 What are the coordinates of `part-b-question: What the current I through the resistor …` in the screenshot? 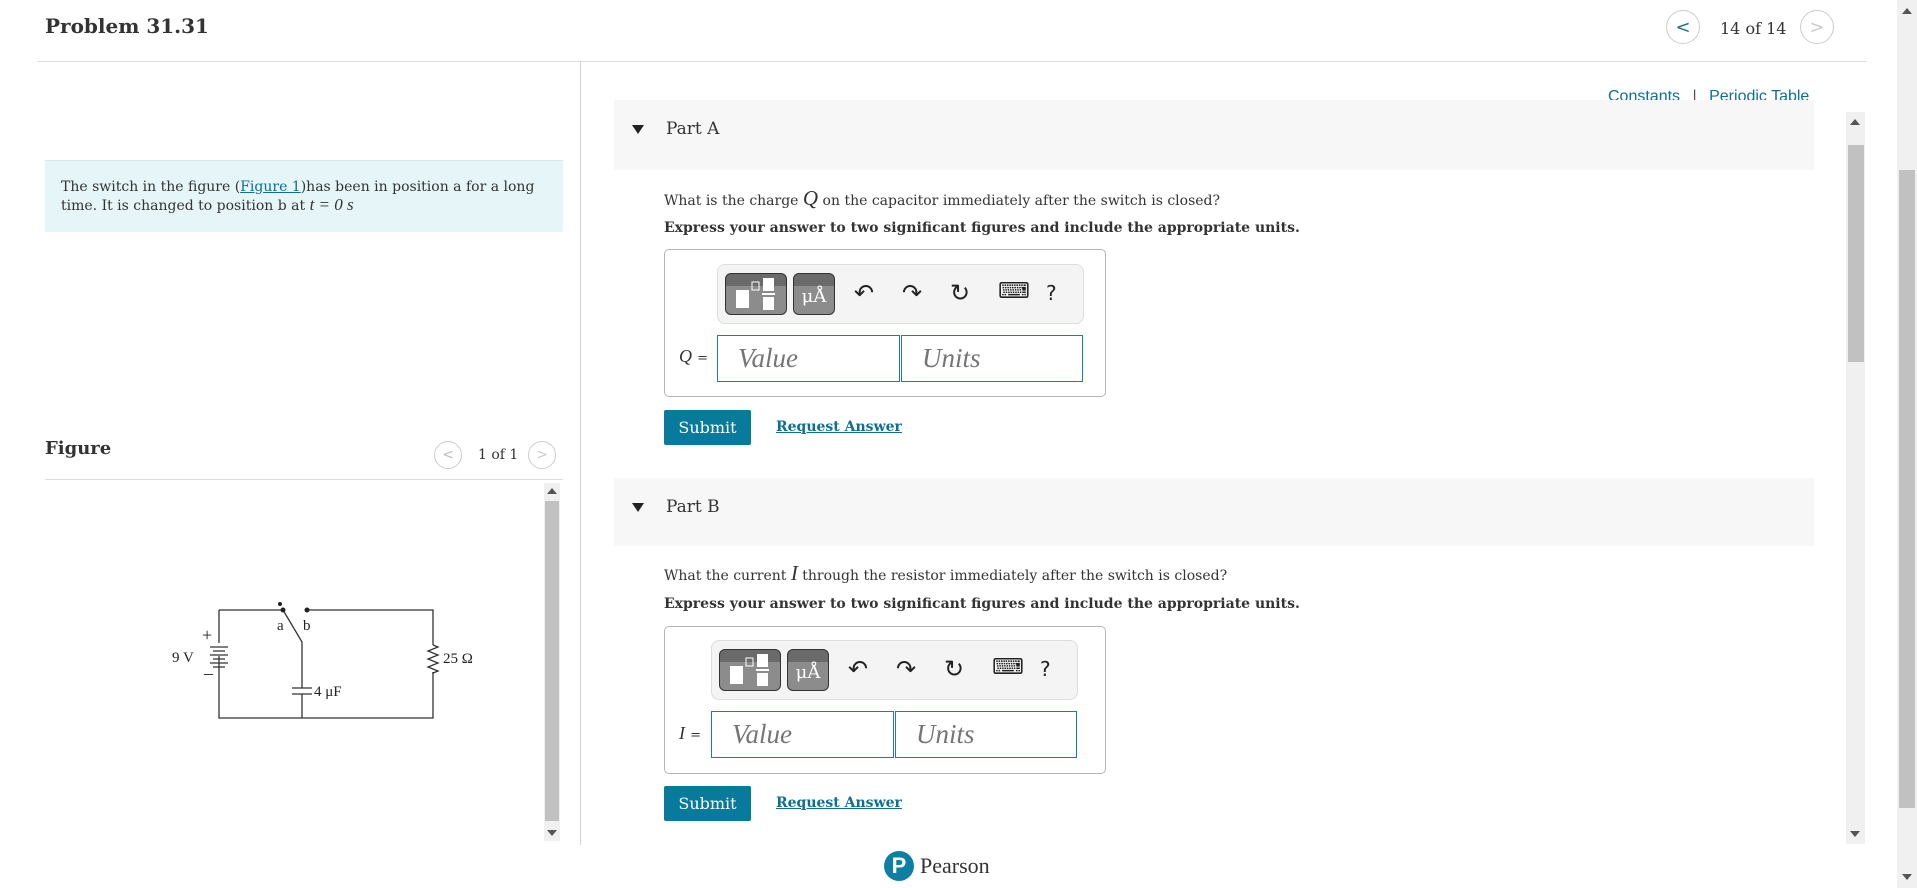 It's located at (946, 573).